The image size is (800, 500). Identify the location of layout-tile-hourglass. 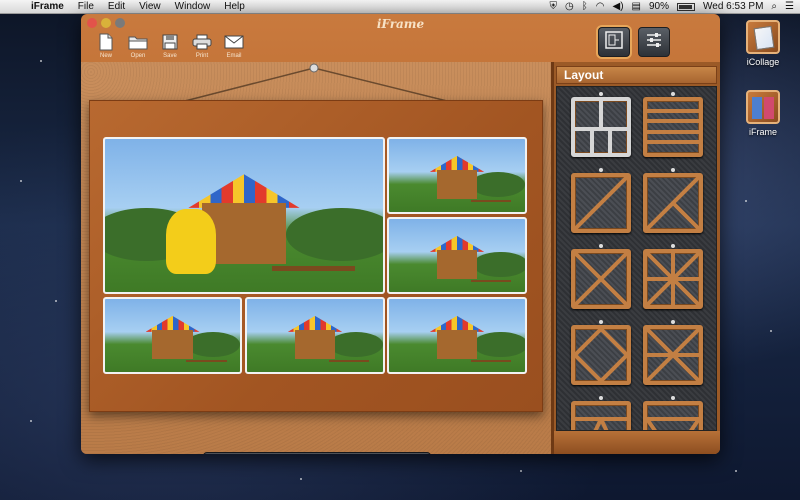
(673, 352).